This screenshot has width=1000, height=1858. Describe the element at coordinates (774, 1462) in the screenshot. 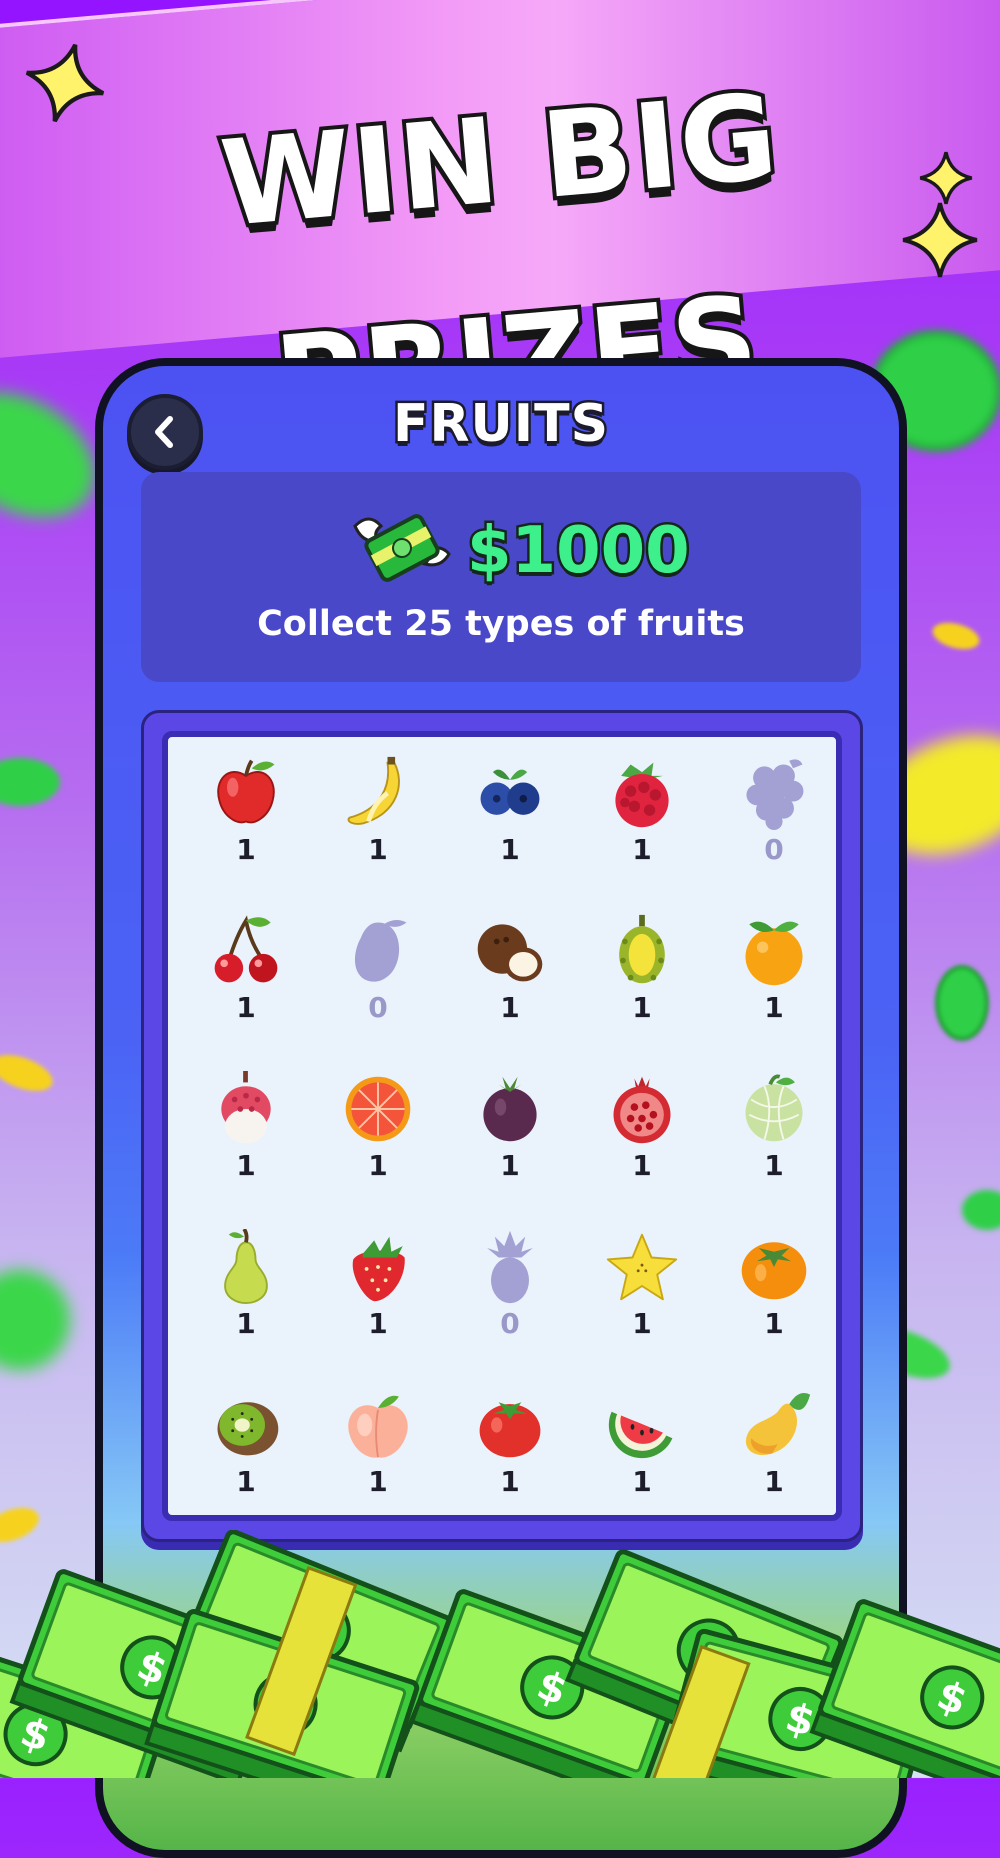

I see `fruit-cell-mango: 1` at that location.